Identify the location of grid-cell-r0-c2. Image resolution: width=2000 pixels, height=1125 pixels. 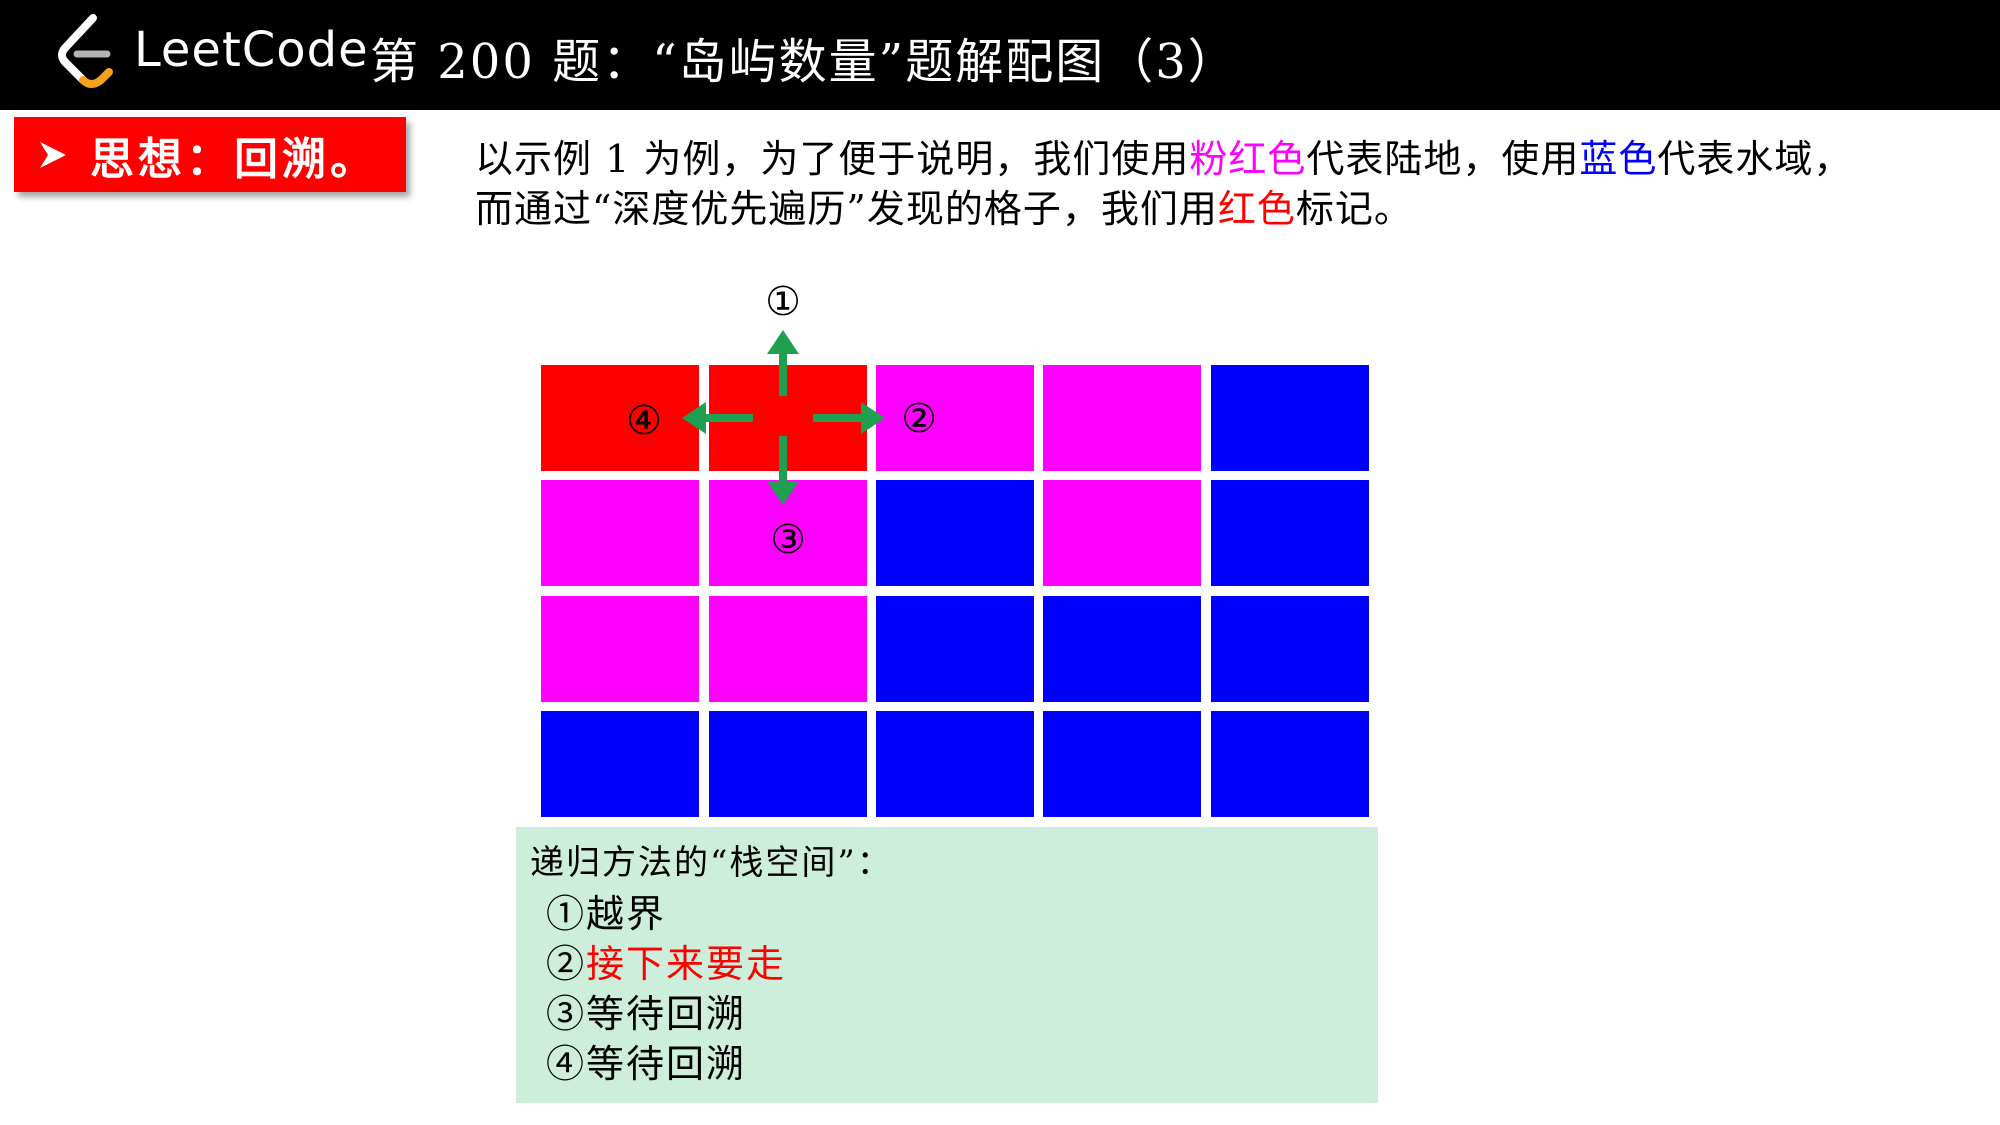
(955, 418).